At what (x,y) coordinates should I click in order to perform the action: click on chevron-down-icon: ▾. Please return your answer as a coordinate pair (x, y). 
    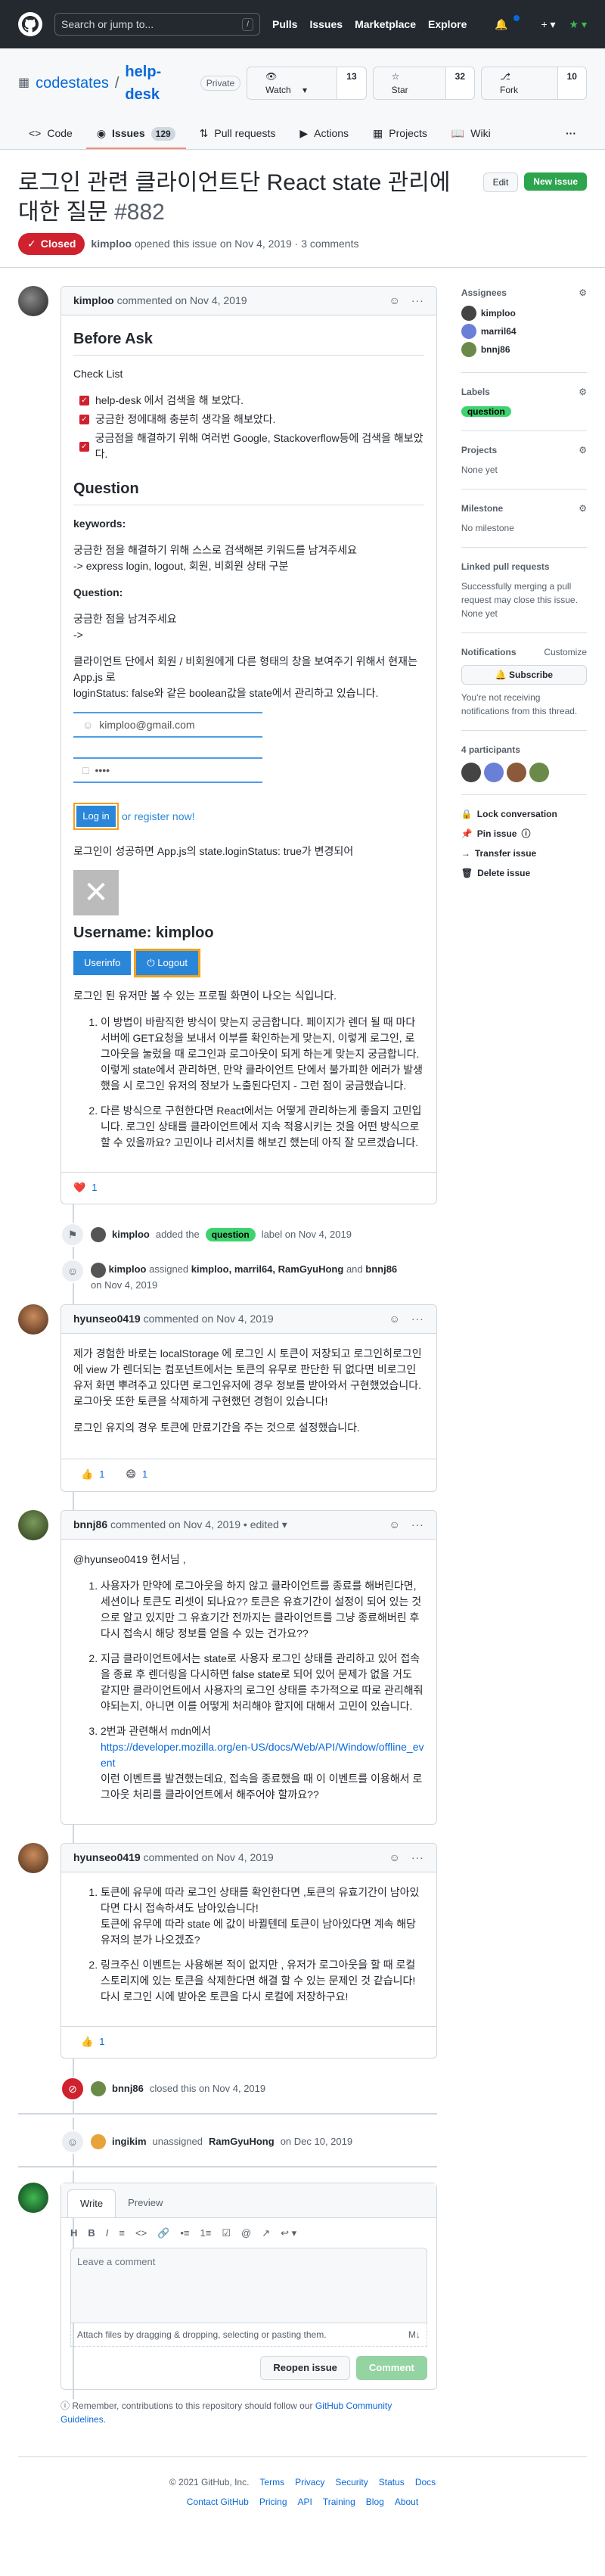
    Looking at the image, I should click on (284, 1524).